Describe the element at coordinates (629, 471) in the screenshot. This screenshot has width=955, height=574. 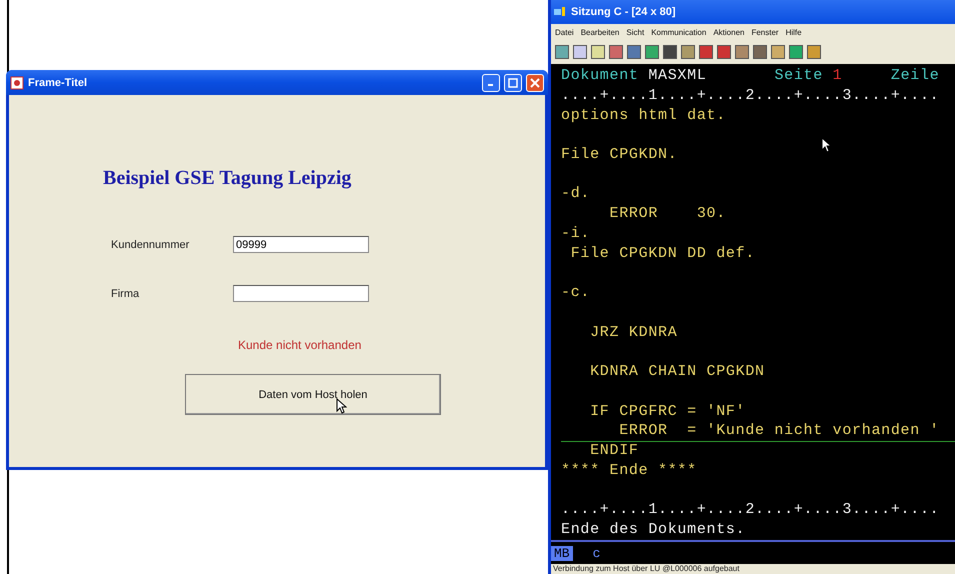
I see `terminal-line: **** Ende ****` at that location.